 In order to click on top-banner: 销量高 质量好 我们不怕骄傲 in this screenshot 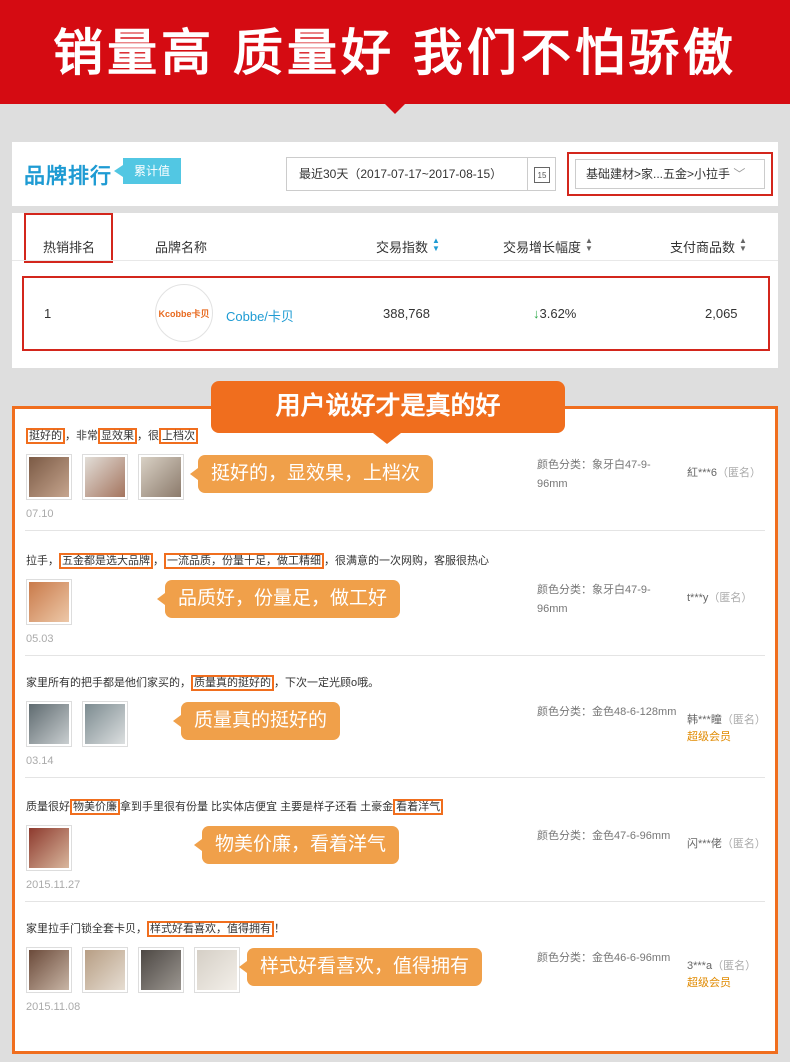, I will do `click(395, 52)`.